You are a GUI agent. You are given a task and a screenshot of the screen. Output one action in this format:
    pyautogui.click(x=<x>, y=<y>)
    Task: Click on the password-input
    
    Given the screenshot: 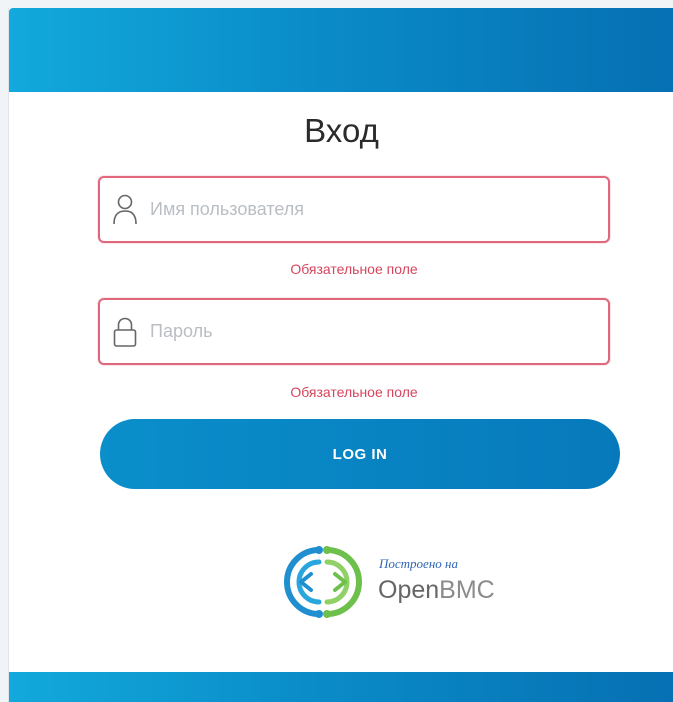 What is the action you would take?
    pyautogui.click(x=370, y=331)
    